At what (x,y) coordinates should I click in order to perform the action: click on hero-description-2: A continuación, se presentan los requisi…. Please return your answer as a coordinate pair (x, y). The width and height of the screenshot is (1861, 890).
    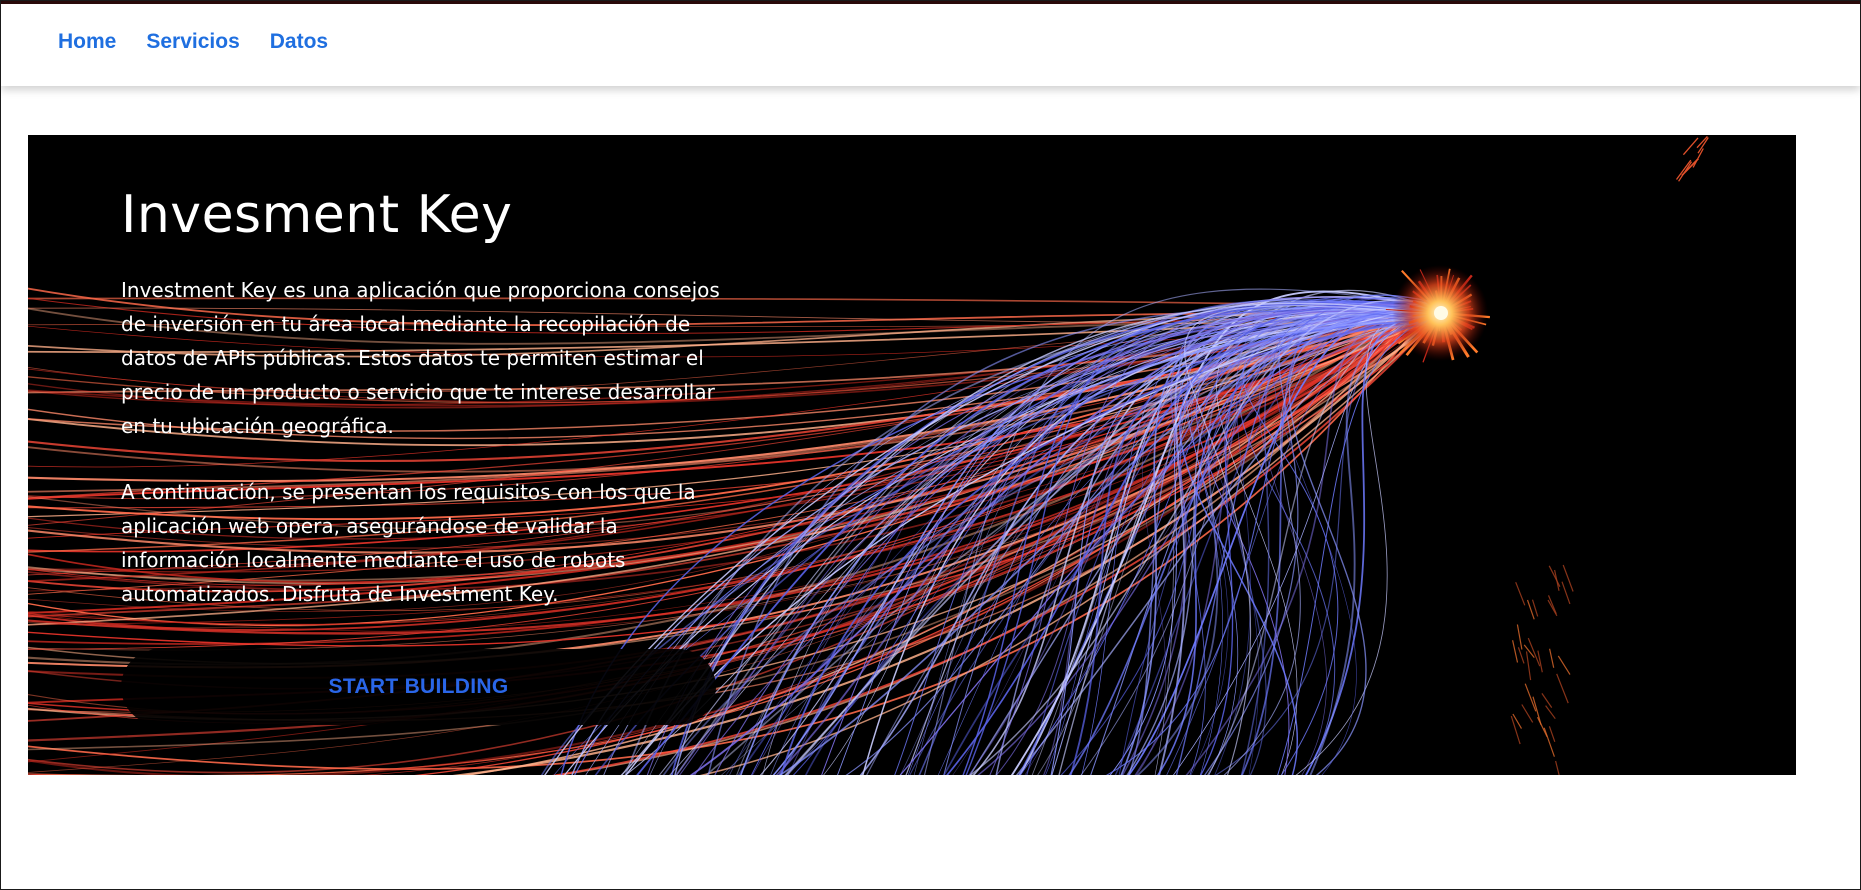
    Looking at the image, I should click on (408, 543).